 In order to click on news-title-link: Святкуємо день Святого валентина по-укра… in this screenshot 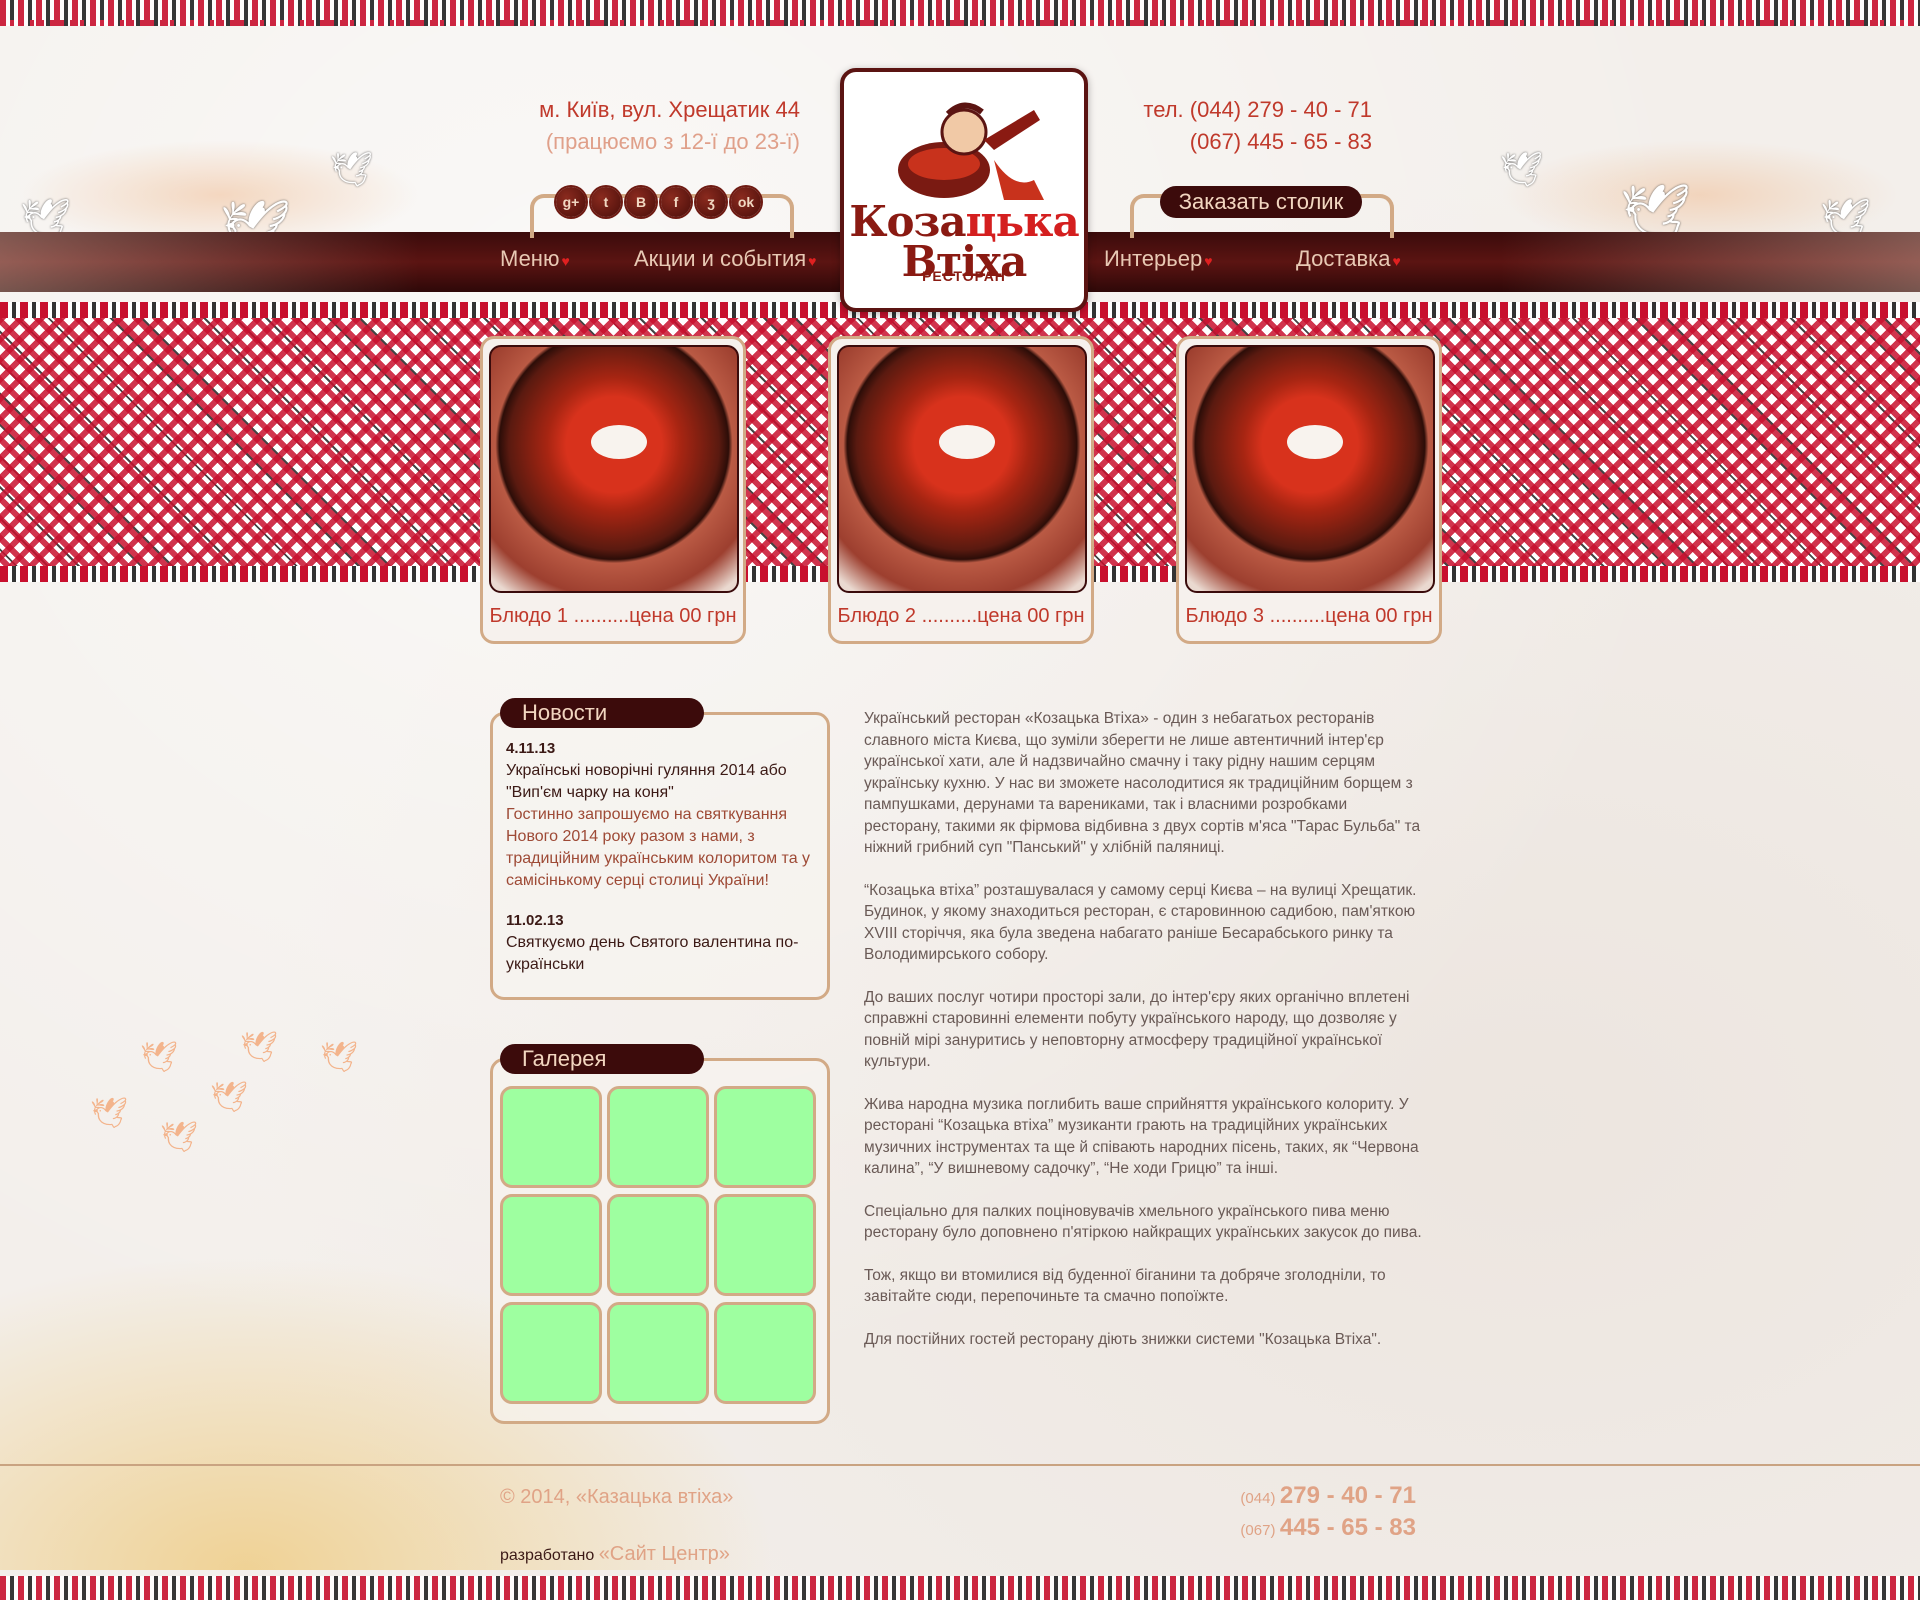, I will do `click(661, 954)`.